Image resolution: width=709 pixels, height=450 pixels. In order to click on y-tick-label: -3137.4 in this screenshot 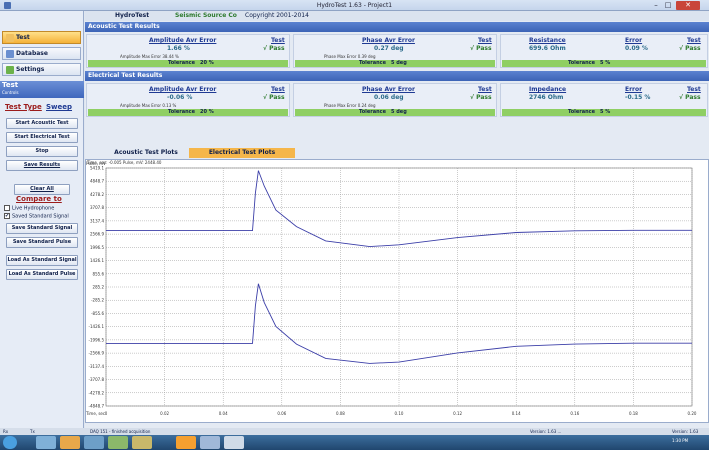, I will do `click(97, 366)`.